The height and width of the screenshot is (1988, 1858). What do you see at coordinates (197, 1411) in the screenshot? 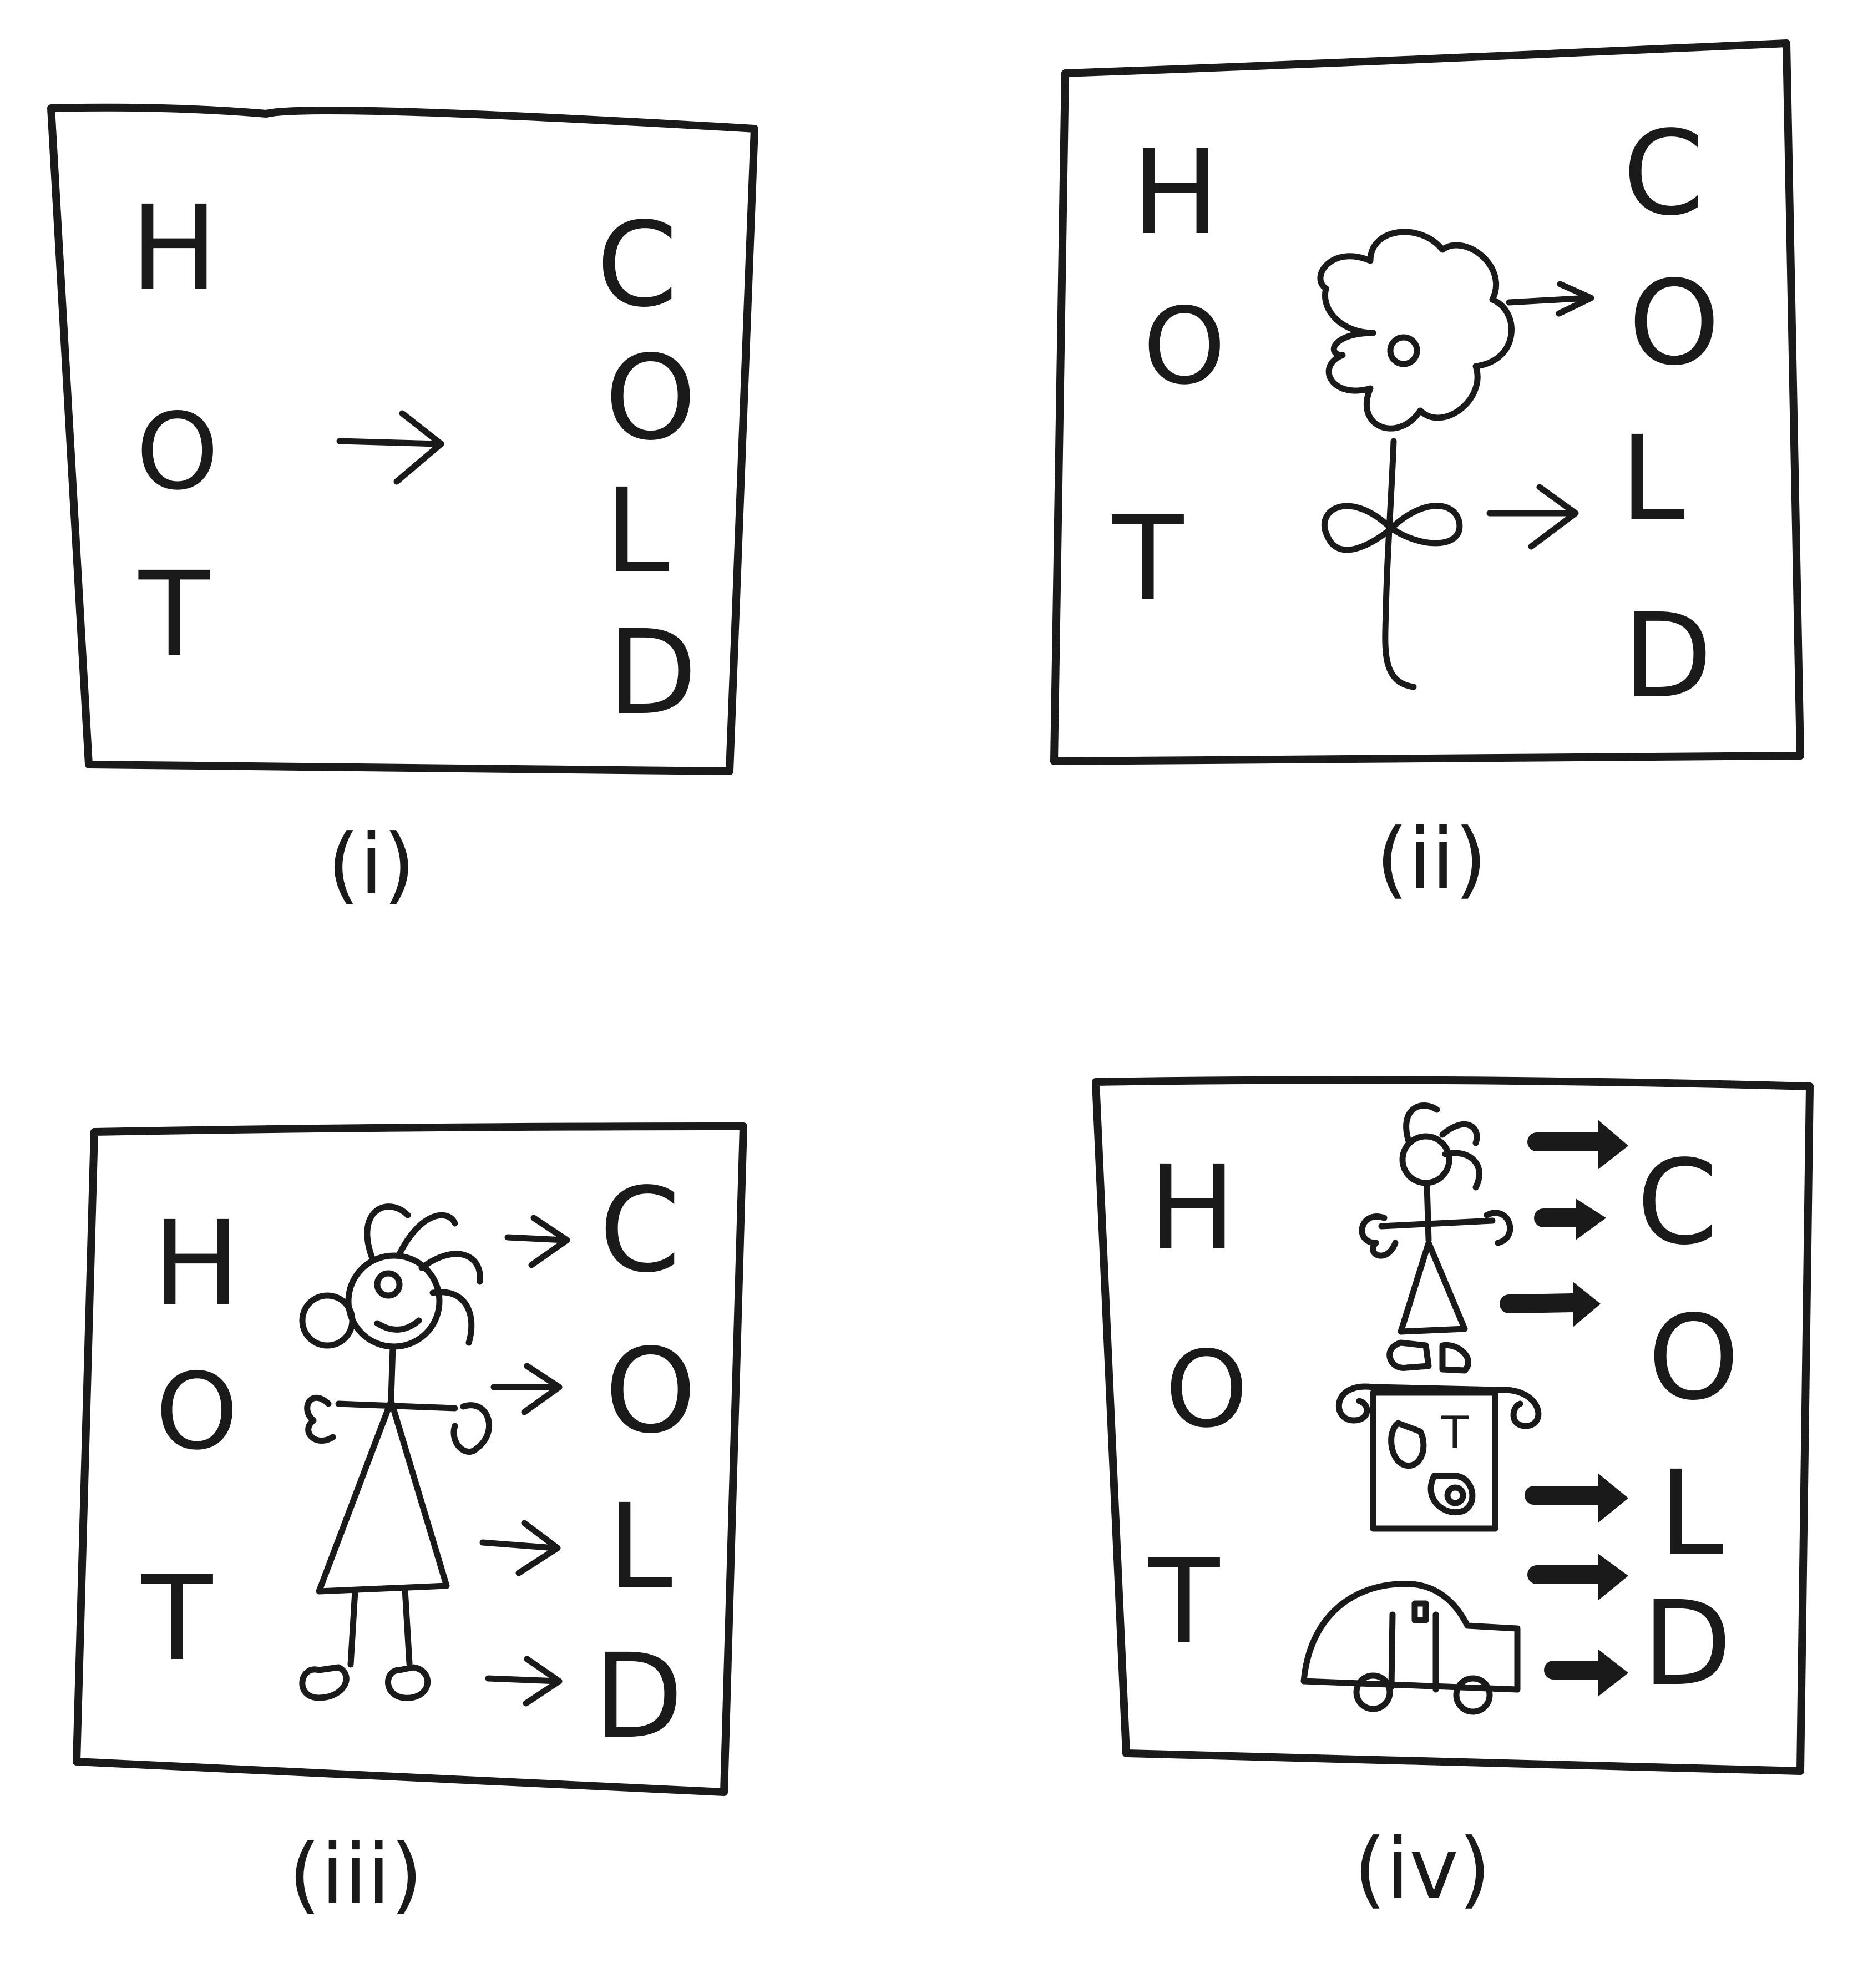
I see `panel-iii-letter-o: O` at bounding box center [197, 1411].